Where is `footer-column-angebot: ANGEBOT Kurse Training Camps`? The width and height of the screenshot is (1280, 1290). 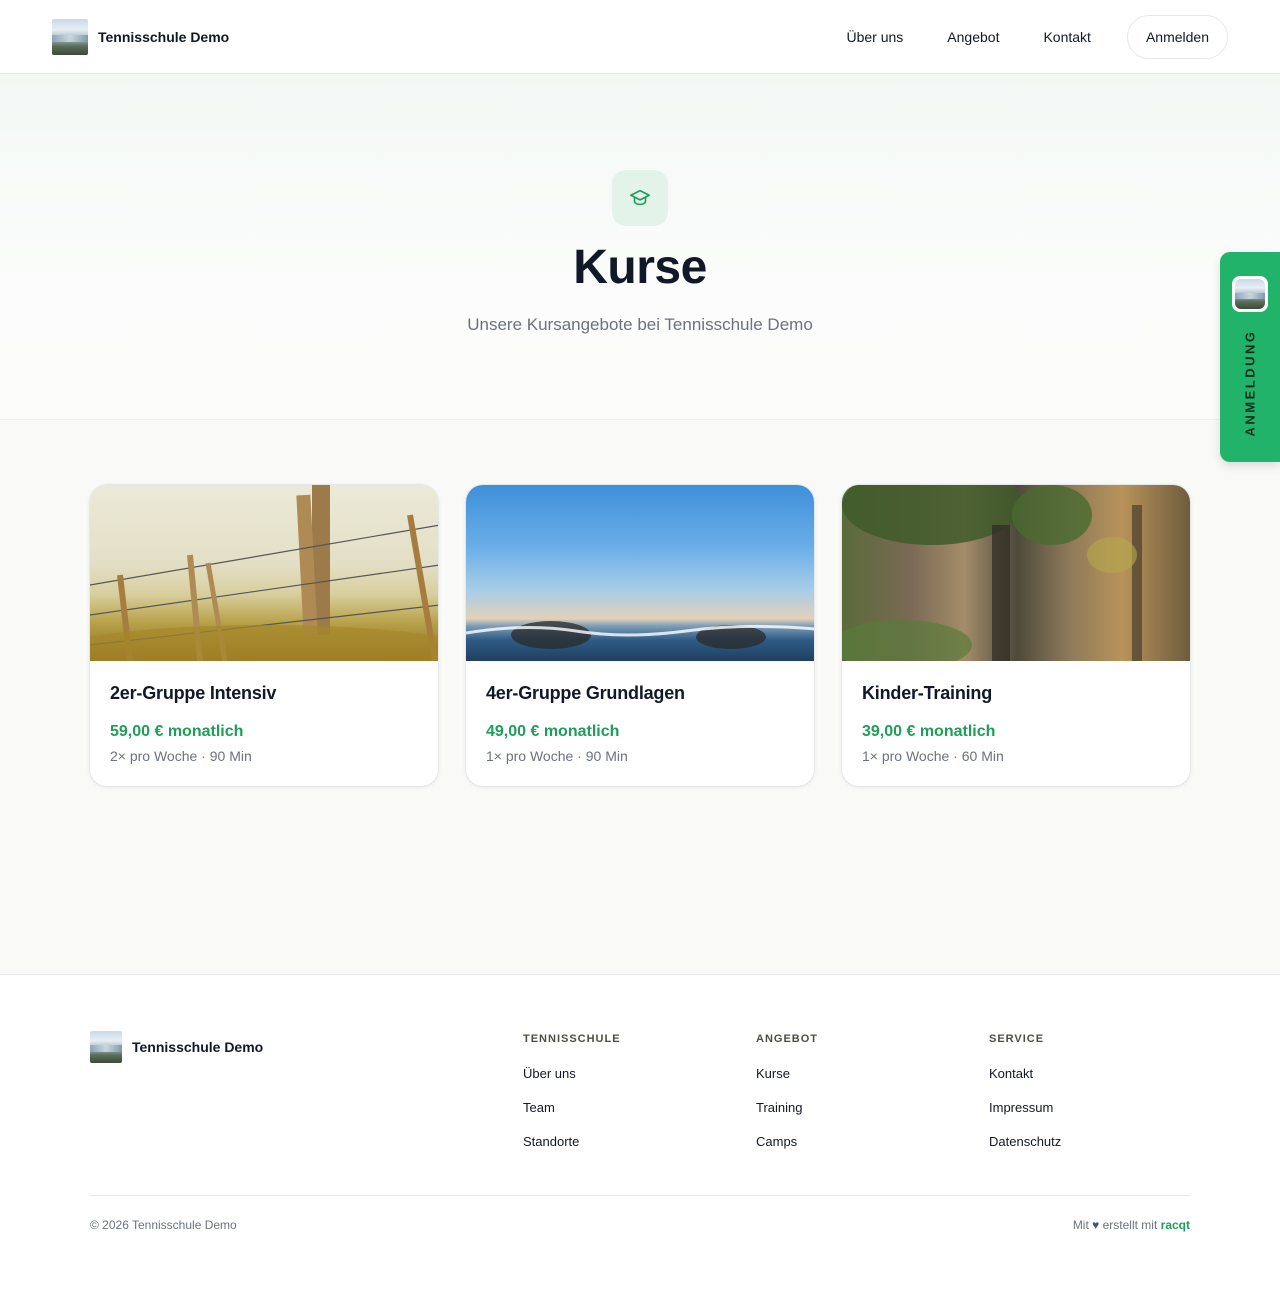
footer-column-angebot: ANGEBOT Kurse Training Camps is located at coordinates (787, 1100).